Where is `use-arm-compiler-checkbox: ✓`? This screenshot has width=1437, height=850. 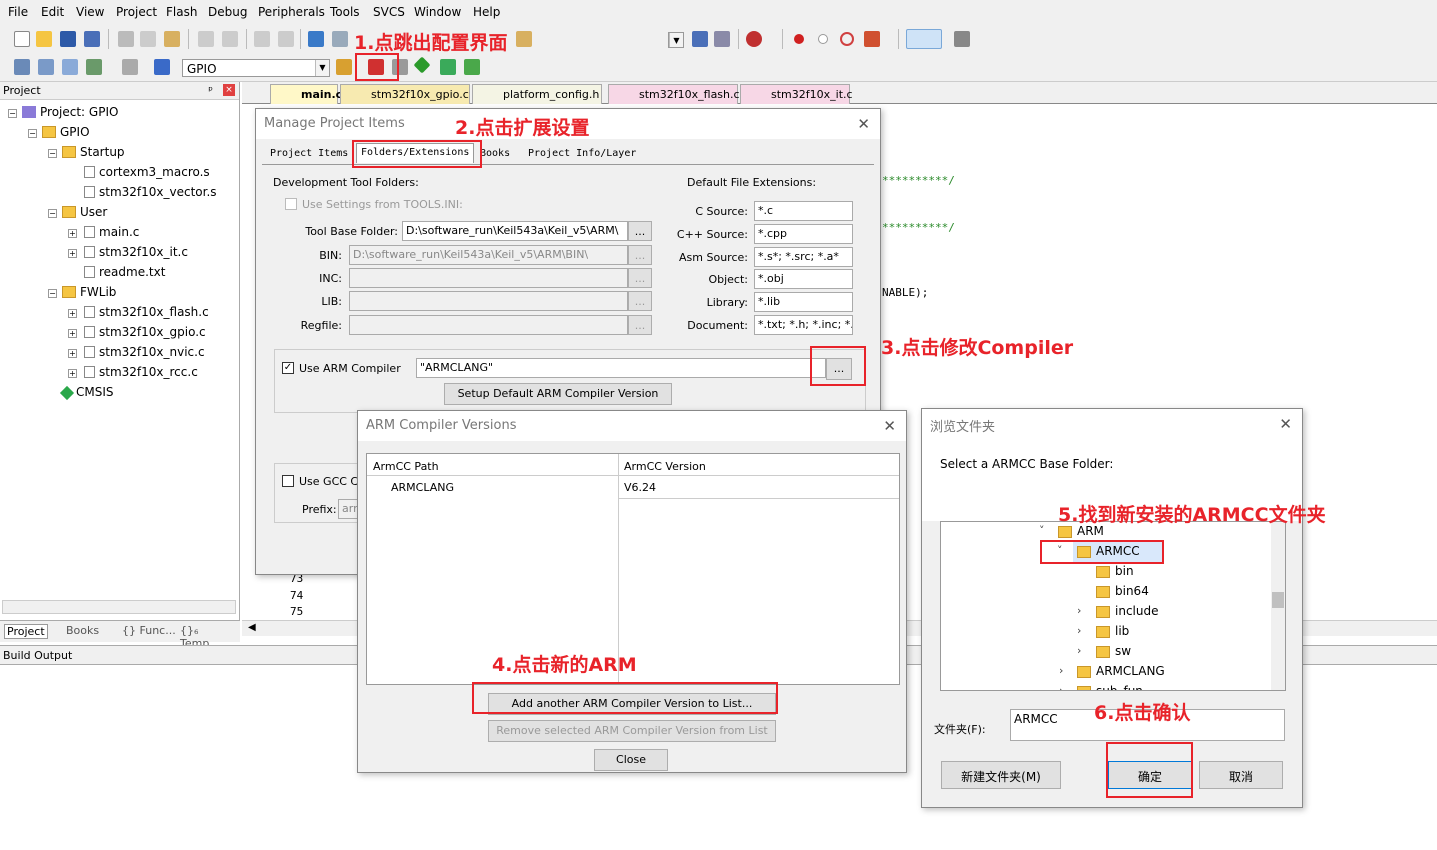
use-arm-compiler-checkbox: ✓ is located at coordinates (288, 368).